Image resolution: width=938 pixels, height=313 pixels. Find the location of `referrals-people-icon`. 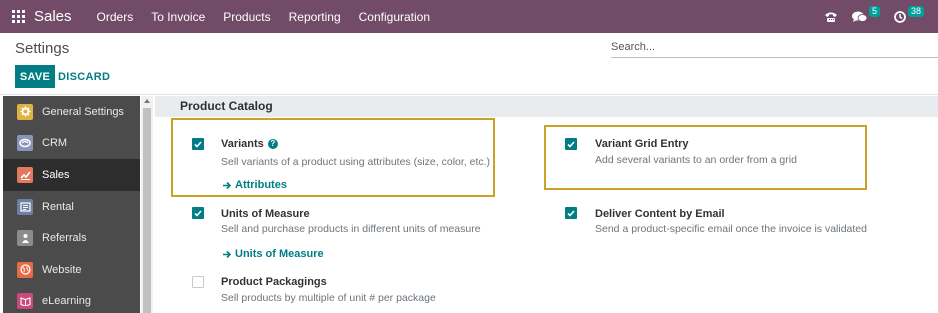

referrals-people-icon is located at coordinates (25, 238).